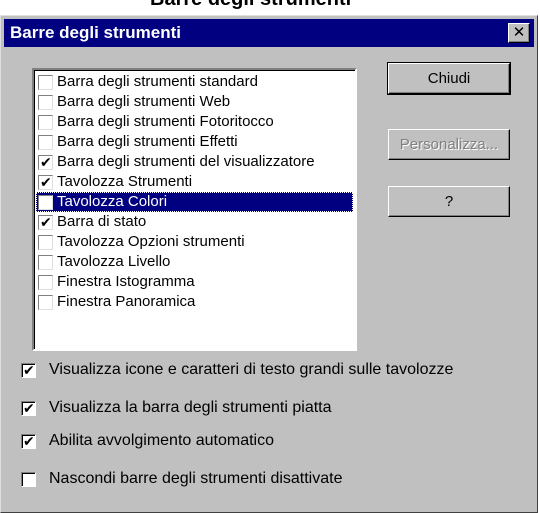 The image size is (540, 513). Describe the element at coordinates (194, 182) in the screenshot. I see `list-item: ✔ Tavolozza Strumenti` at that location.